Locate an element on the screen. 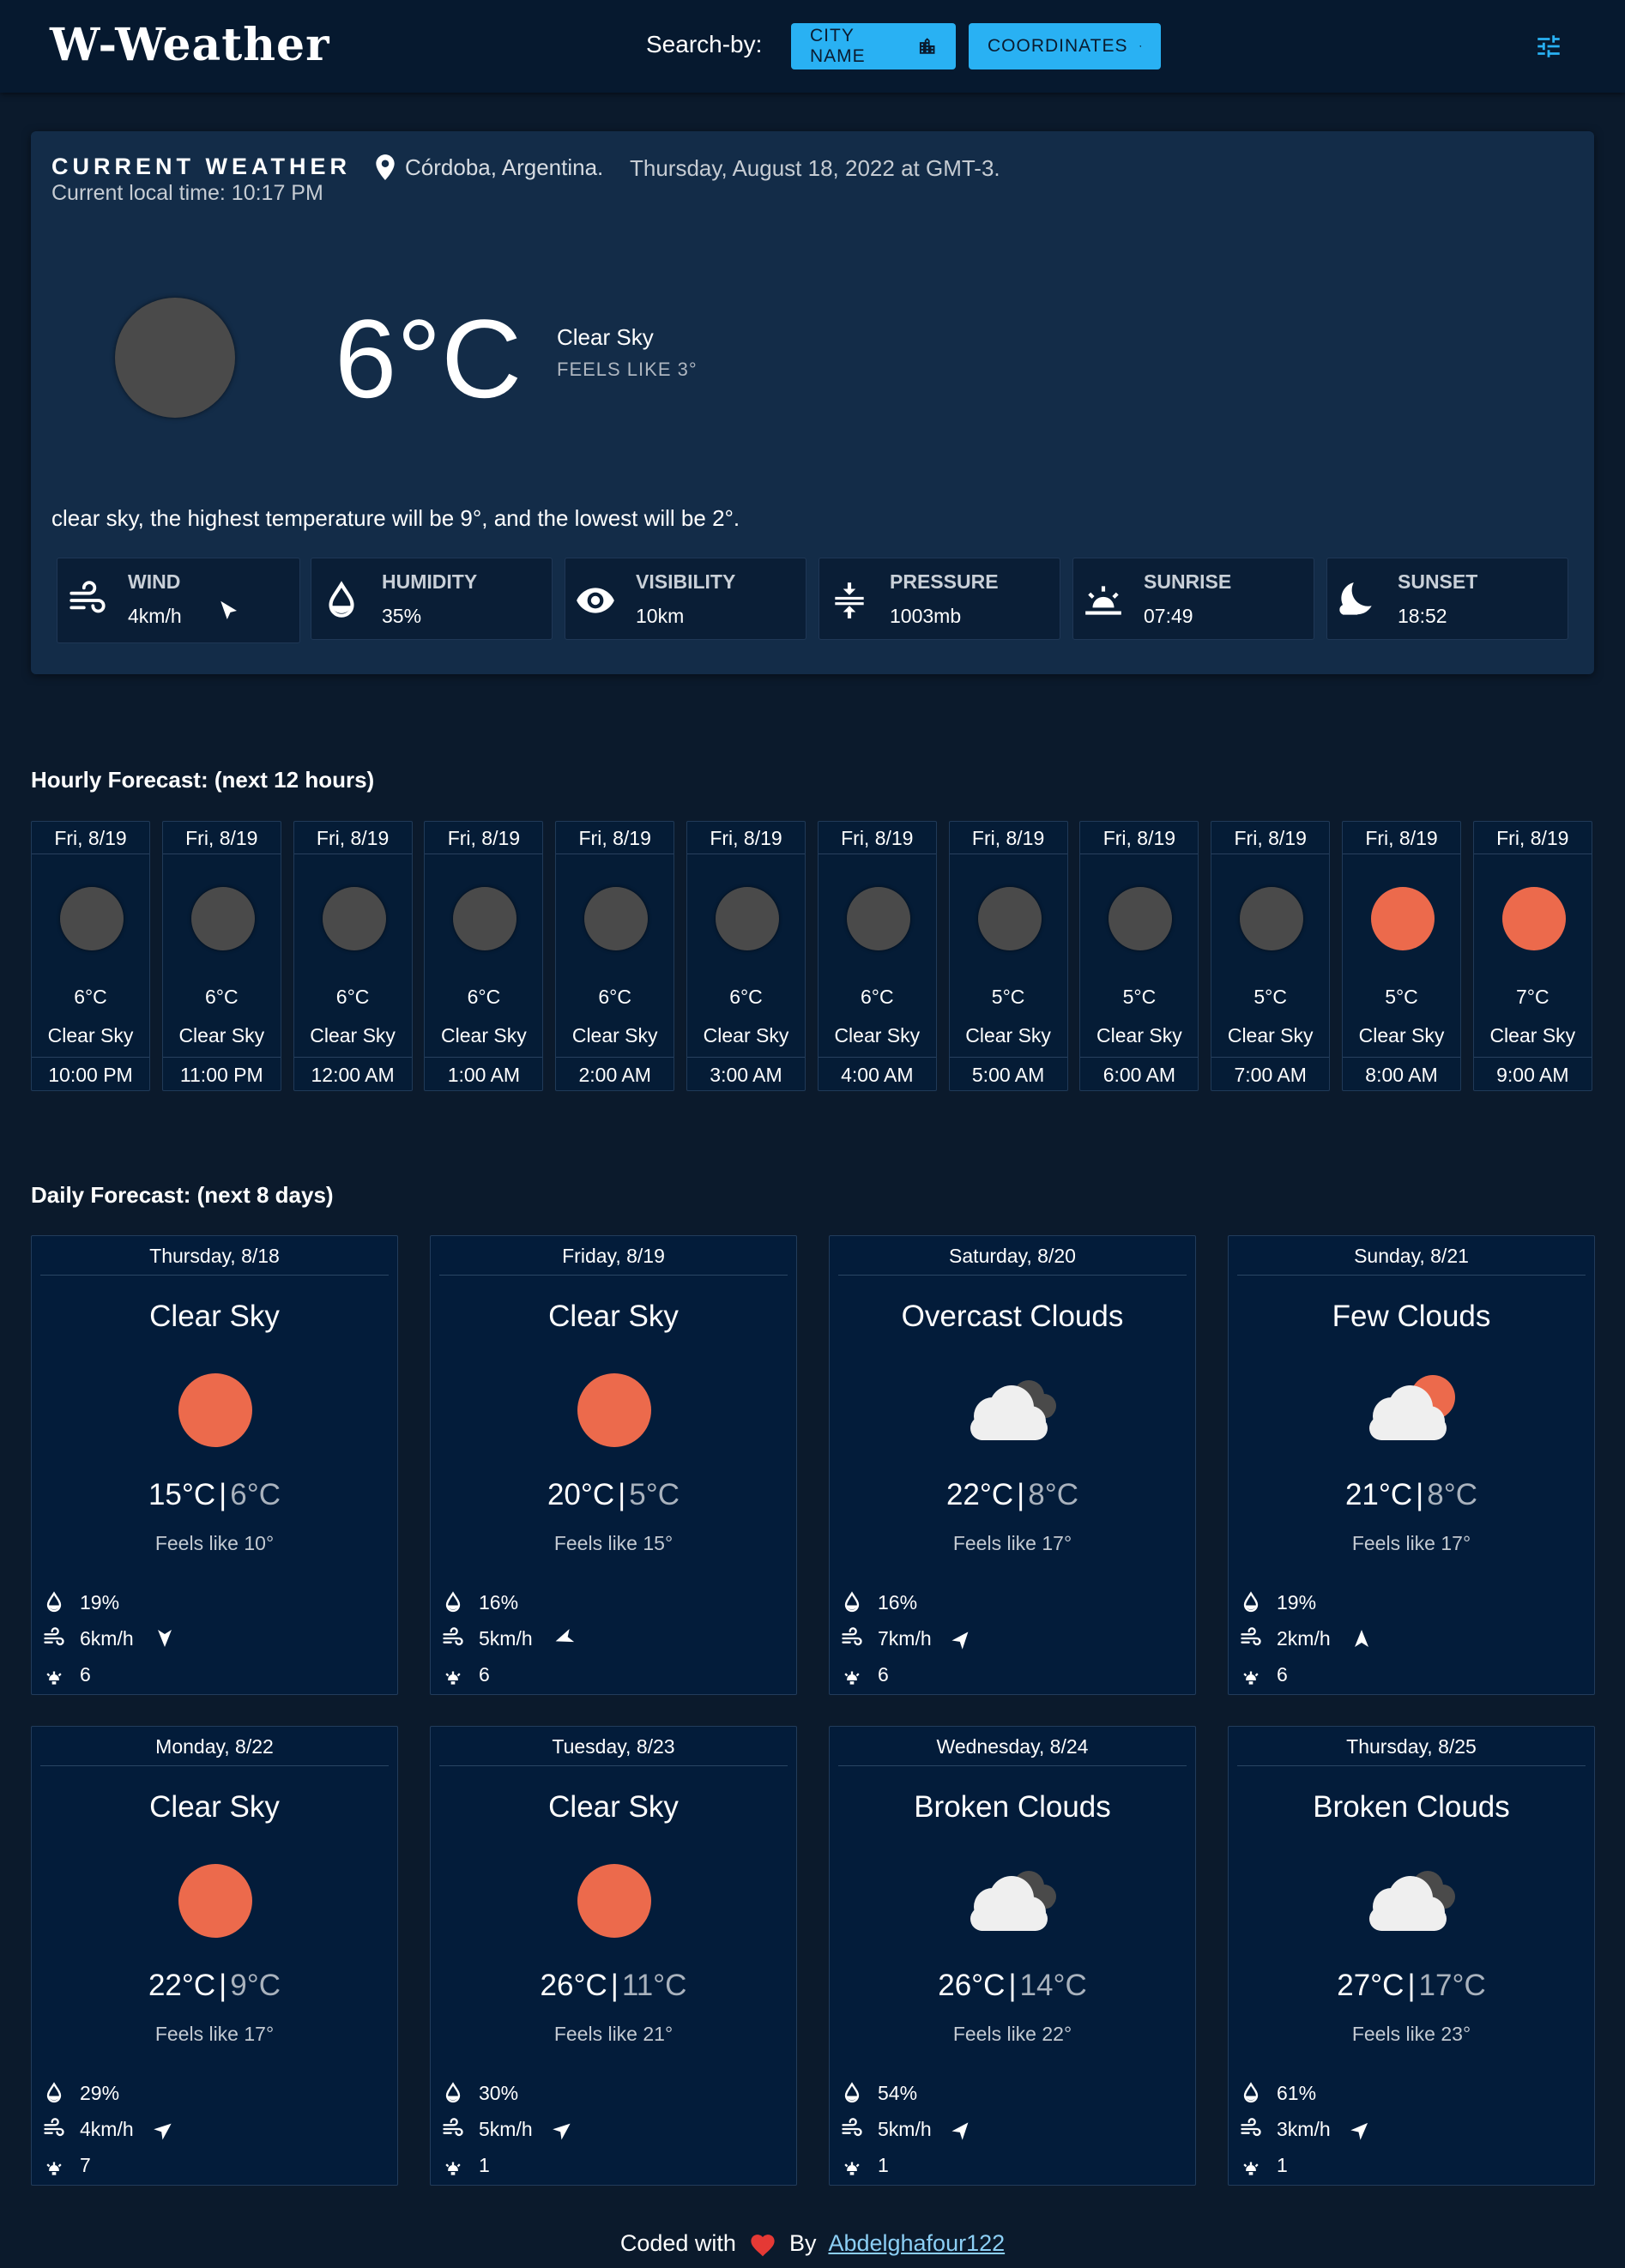  hourly-time: 12:00 AM is located at coordinates (352, 1074).